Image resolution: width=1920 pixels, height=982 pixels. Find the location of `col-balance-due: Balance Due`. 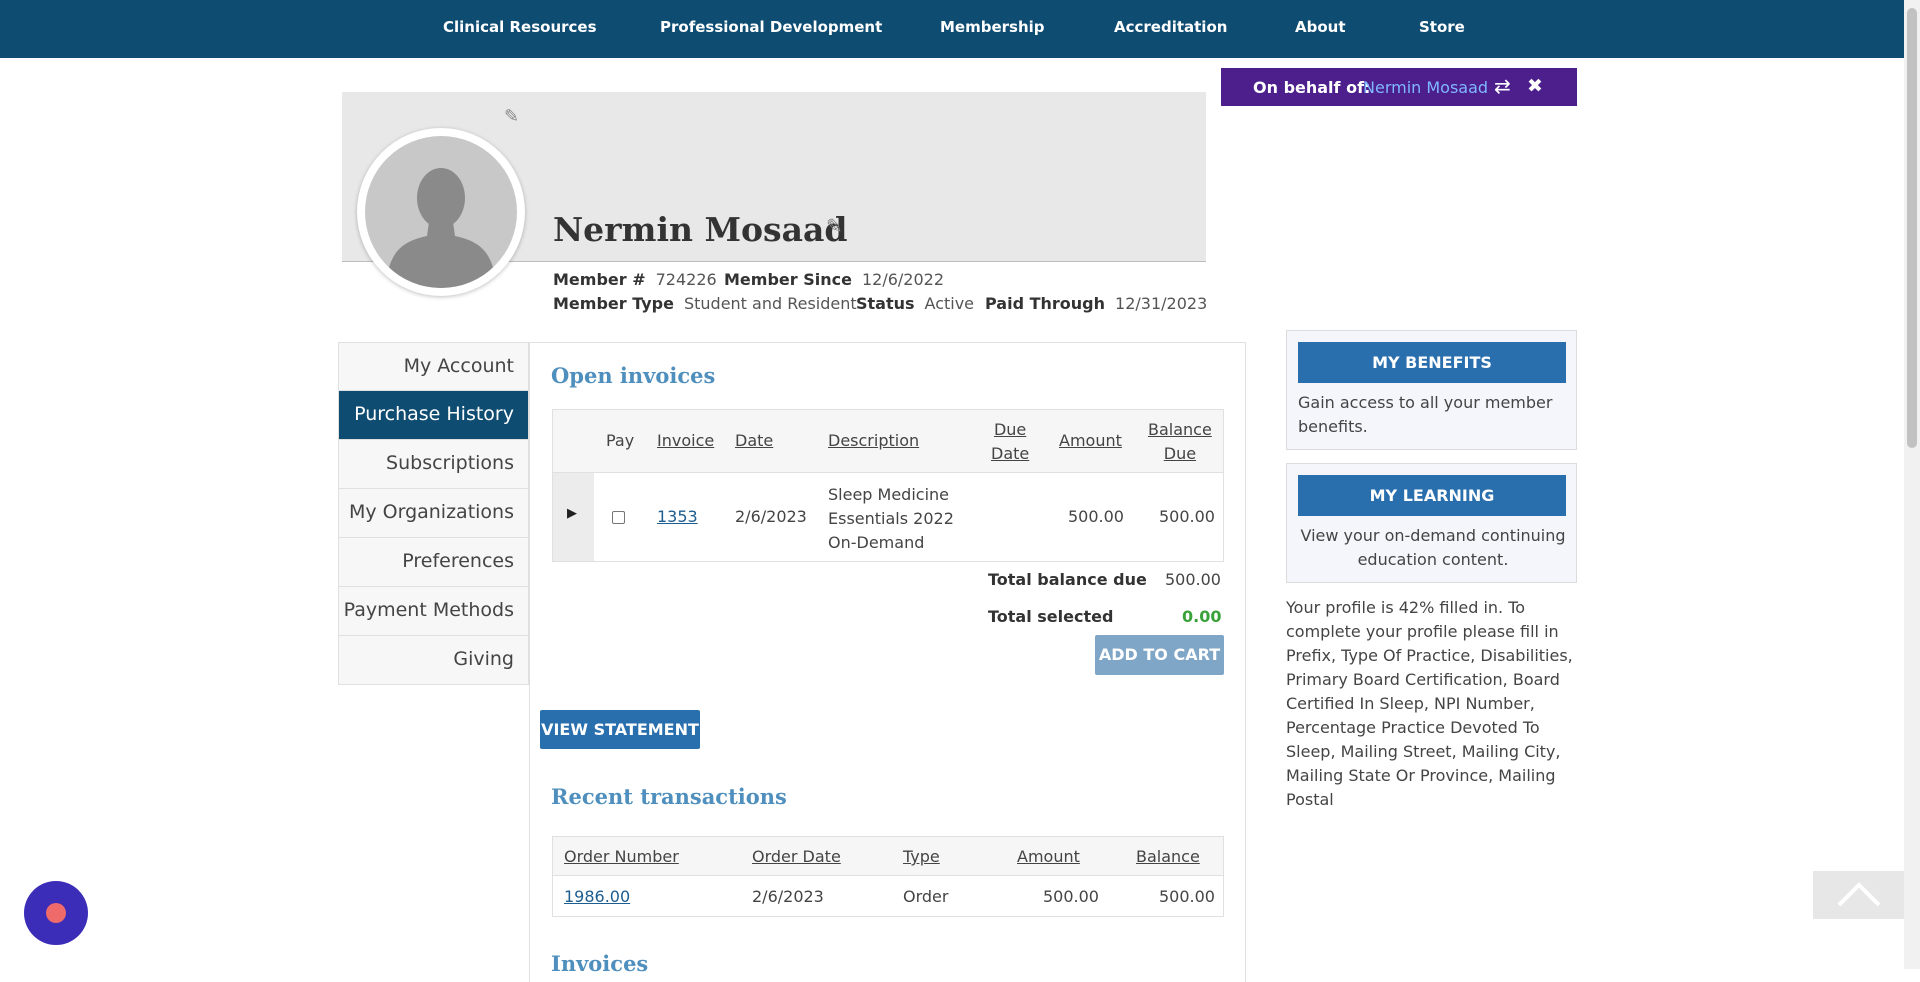

col-balance-due: Balance Due is located at coordinates (1180, 442).